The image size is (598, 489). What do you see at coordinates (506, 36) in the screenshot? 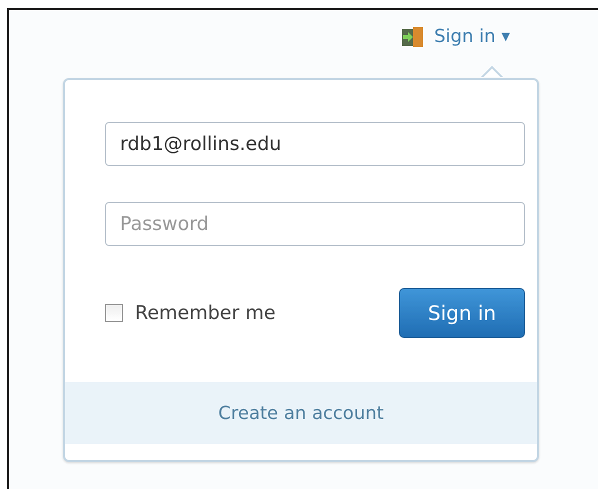
I see `caret-icon: ▼` at bounding box center [506, 36].